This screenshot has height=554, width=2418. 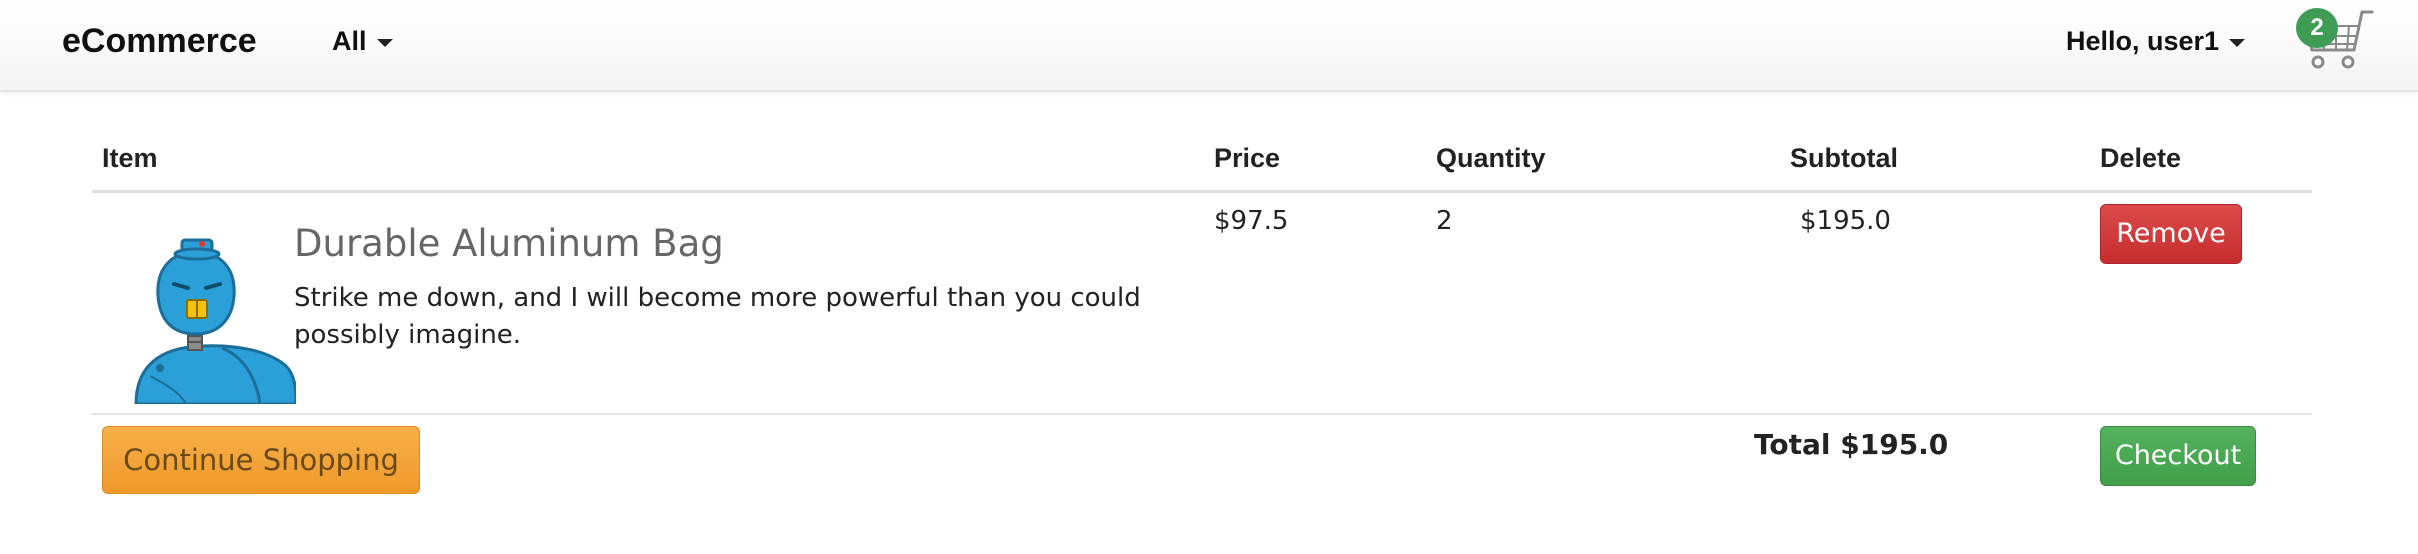 I want to click on table-header-divider, so click(x=1202, y=191).